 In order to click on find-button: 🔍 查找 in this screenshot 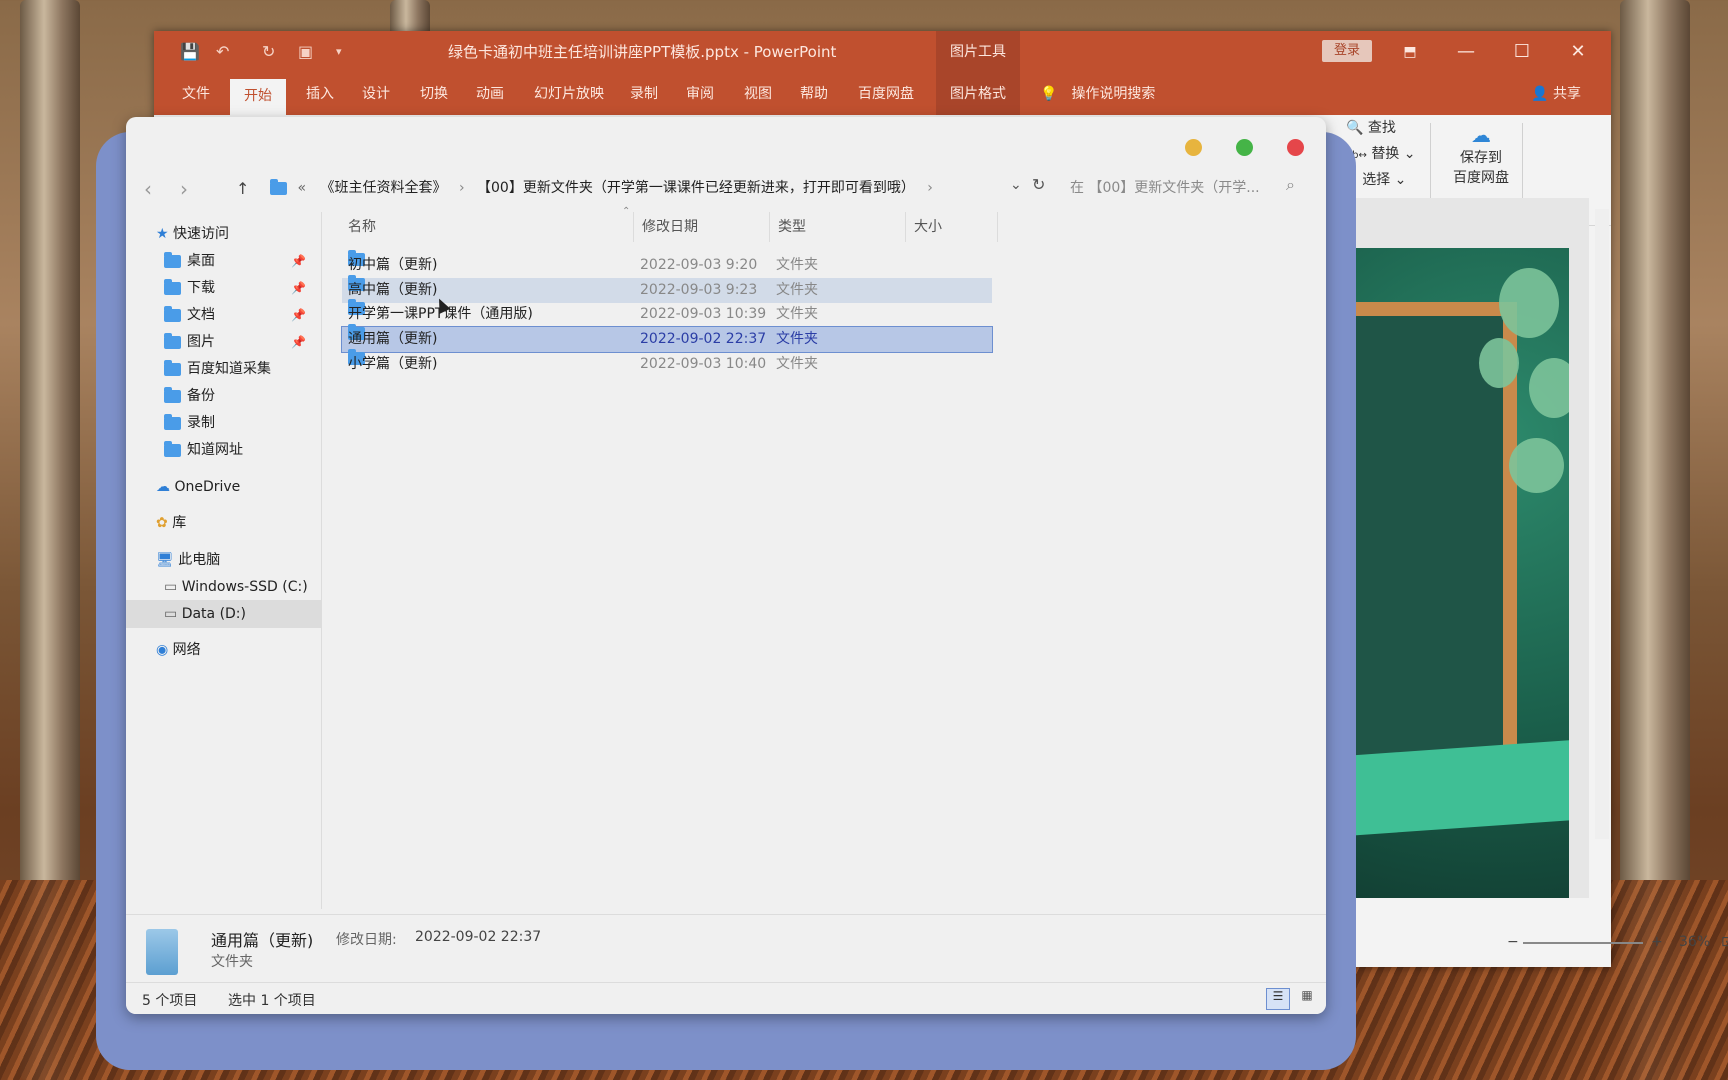, I will do `click(1371, 127)`.